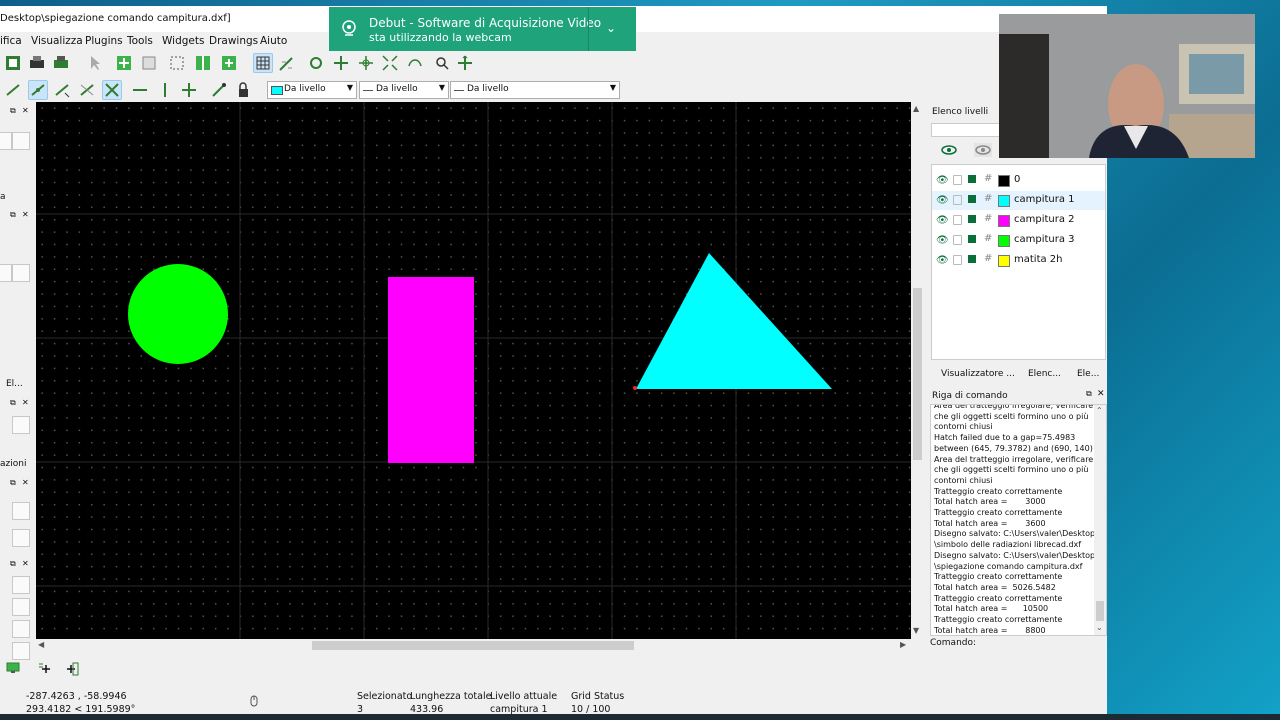 This screenshot has height=720, width=1280. Describe the element at coordinates (1017, 644) in the screenshot. I see `command-input: Comando:` at that location.